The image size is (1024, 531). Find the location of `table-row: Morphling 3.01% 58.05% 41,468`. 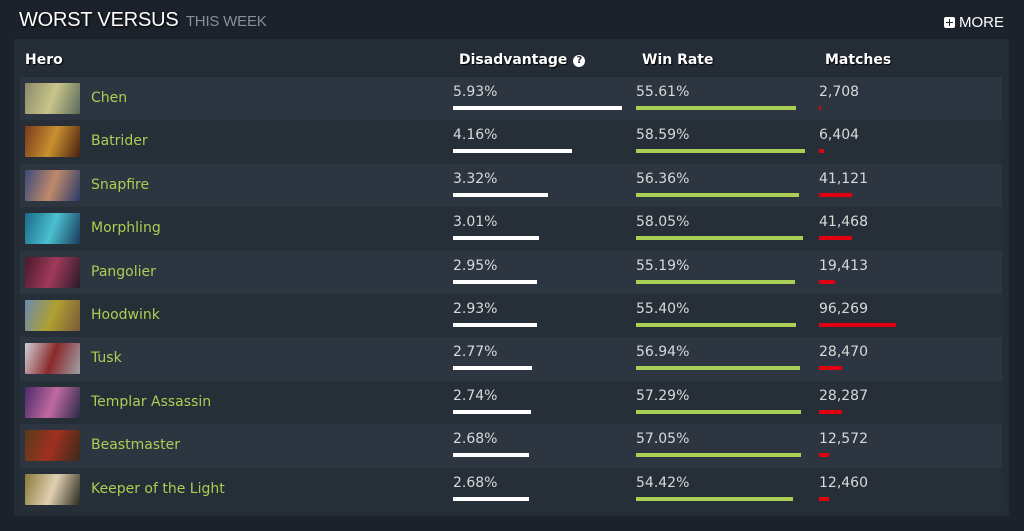

table-row: Morphling 3.01% 58.05% 41,468 is located at coordinates (511, 229).